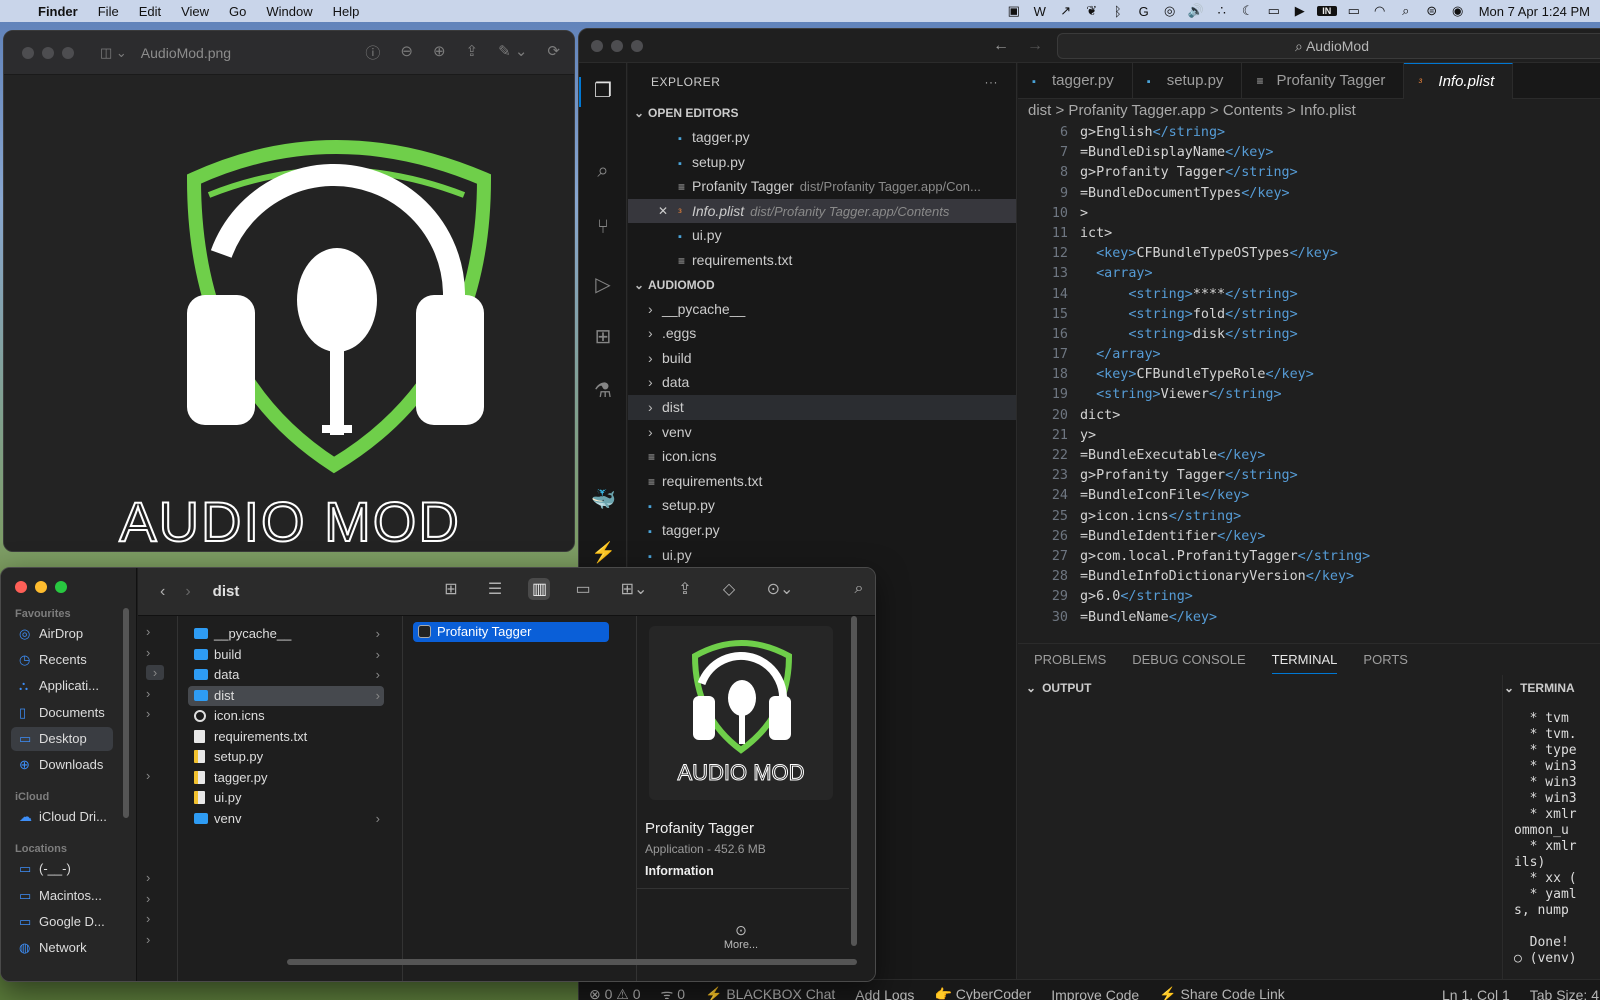  What do you see at coordinates (603, 91) in the screenshot?
I see `explorer-icon: ❐` at bounding box center [603, 91].